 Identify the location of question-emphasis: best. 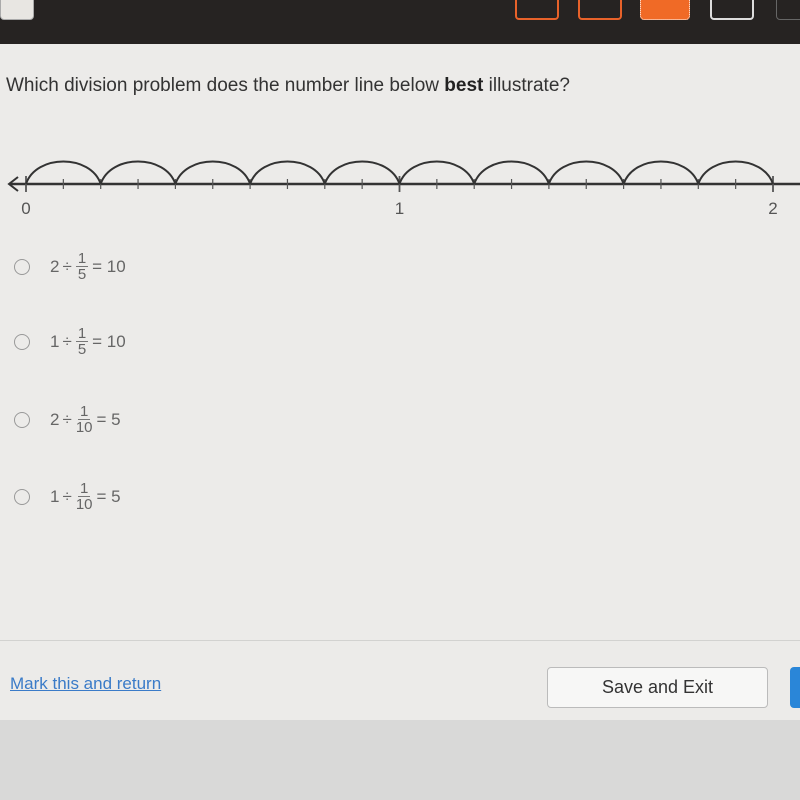
(464, 85).